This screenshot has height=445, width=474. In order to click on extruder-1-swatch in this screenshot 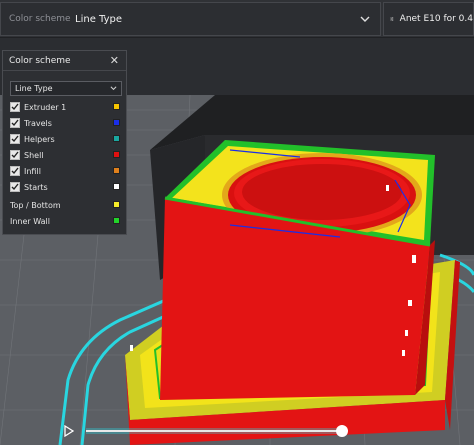, I will do `click(116, 106)`.